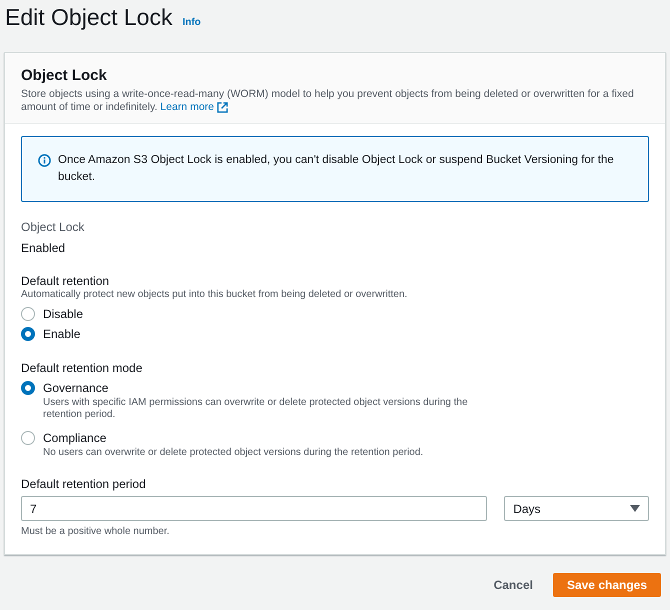  What do you see at coordinates (33, 509) in the screenshot?
I see `input-value: 7` at bounding box center [33, 509].